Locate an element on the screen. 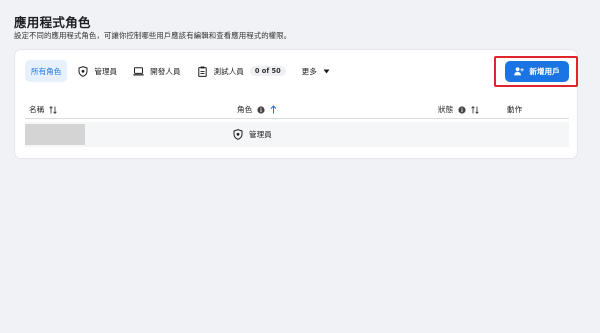 This screenshot has width=600, height=333. tab-admins: 管理員 is located at coordinates (97, 71).